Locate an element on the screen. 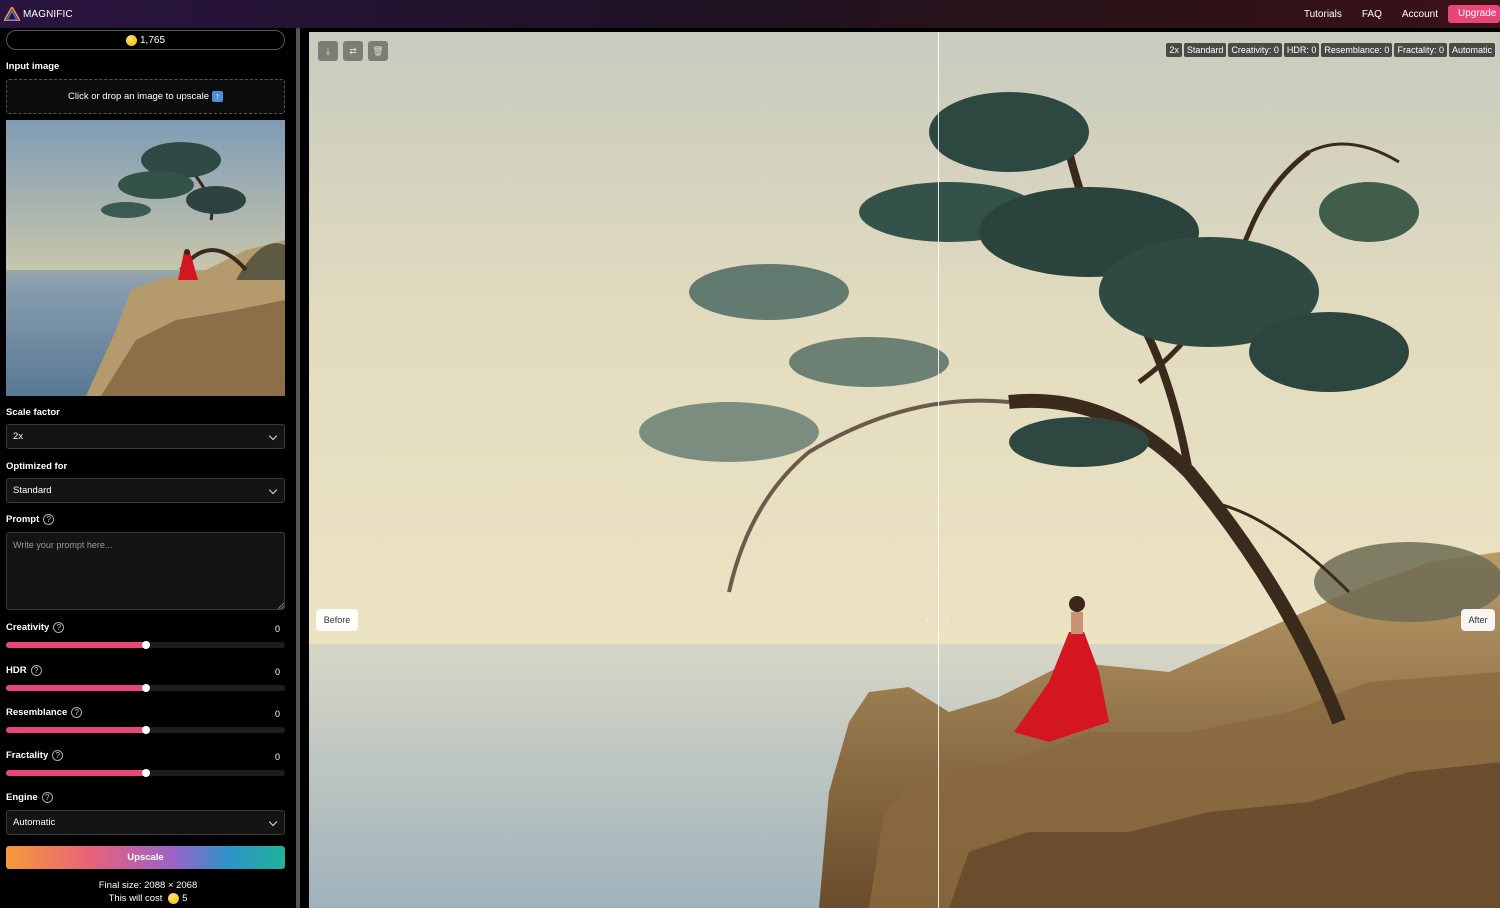 This screenshot has width=1500, height=908. engine-label-text: Engine is located at coordinates (22, 797).